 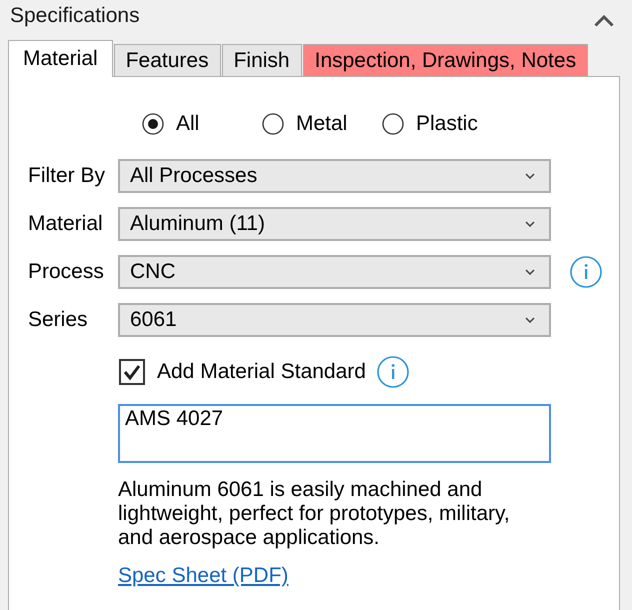 I want to click on tab: Features, so click(x=167, y=60).